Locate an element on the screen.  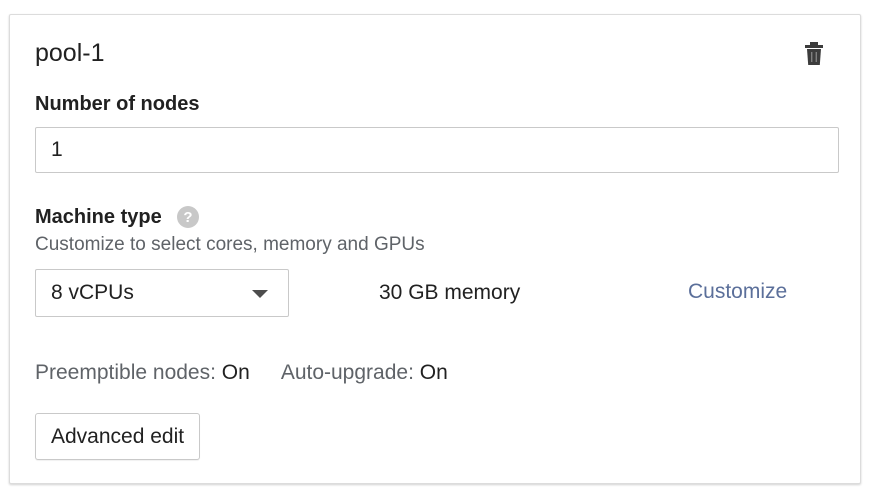
advanced-edit-button: Advanced edit is located at coordinates (118, 436).